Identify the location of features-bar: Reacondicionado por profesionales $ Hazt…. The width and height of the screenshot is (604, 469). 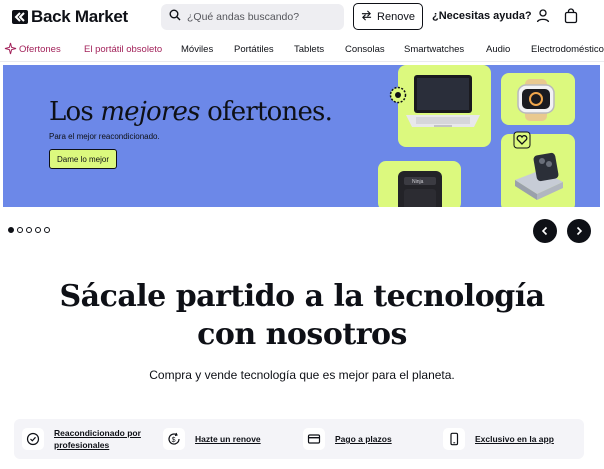
(299, 439).